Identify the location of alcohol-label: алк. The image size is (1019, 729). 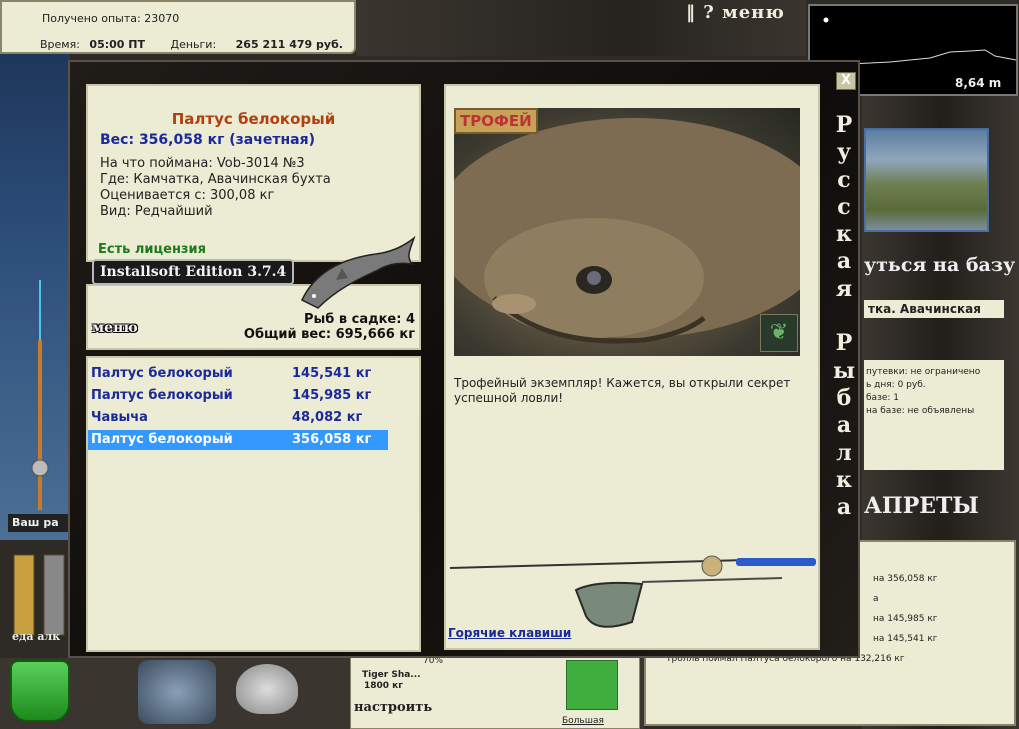
(49, 636).